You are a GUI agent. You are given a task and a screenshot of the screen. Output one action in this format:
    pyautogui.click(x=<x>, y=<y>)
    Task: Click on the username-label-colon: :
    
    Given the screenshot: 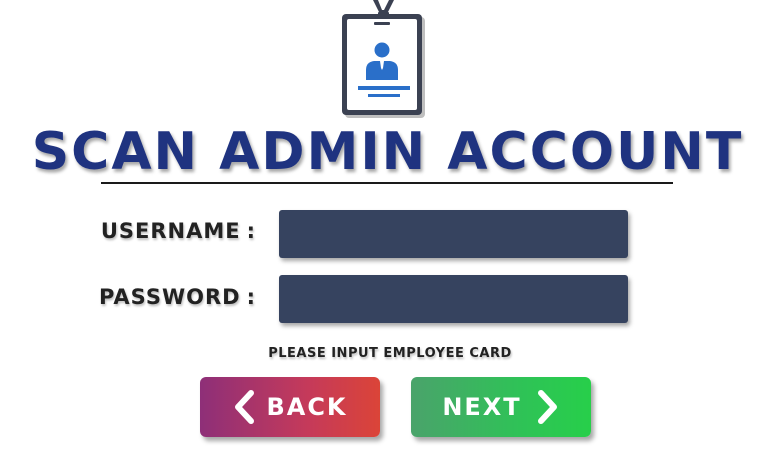 What is the action you would take?
    pyautogui.click(x=251, y=231)
    